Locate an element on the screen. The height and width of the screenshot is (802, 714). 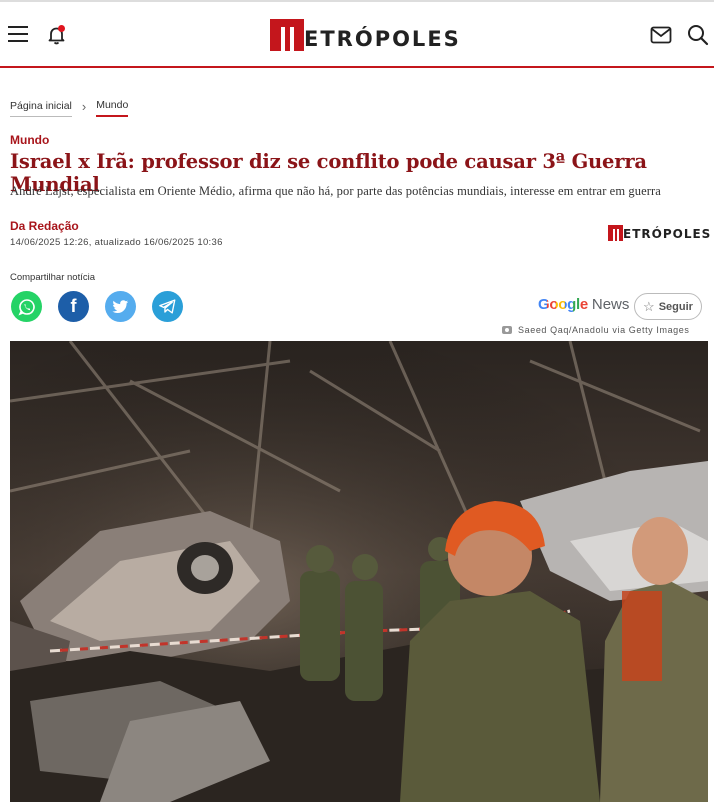
breadcrumb: Página inicial › Mundo is located at coordinates (69, 108).